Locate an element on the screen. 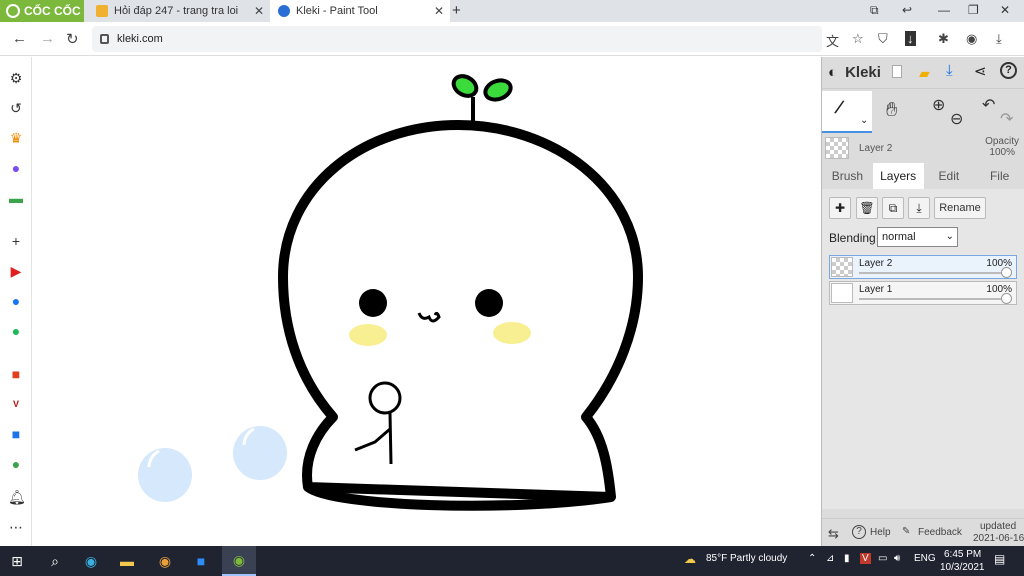 The image size is (1024, 576). chrome-icon: ◉ is located at coordinates (165, 561).